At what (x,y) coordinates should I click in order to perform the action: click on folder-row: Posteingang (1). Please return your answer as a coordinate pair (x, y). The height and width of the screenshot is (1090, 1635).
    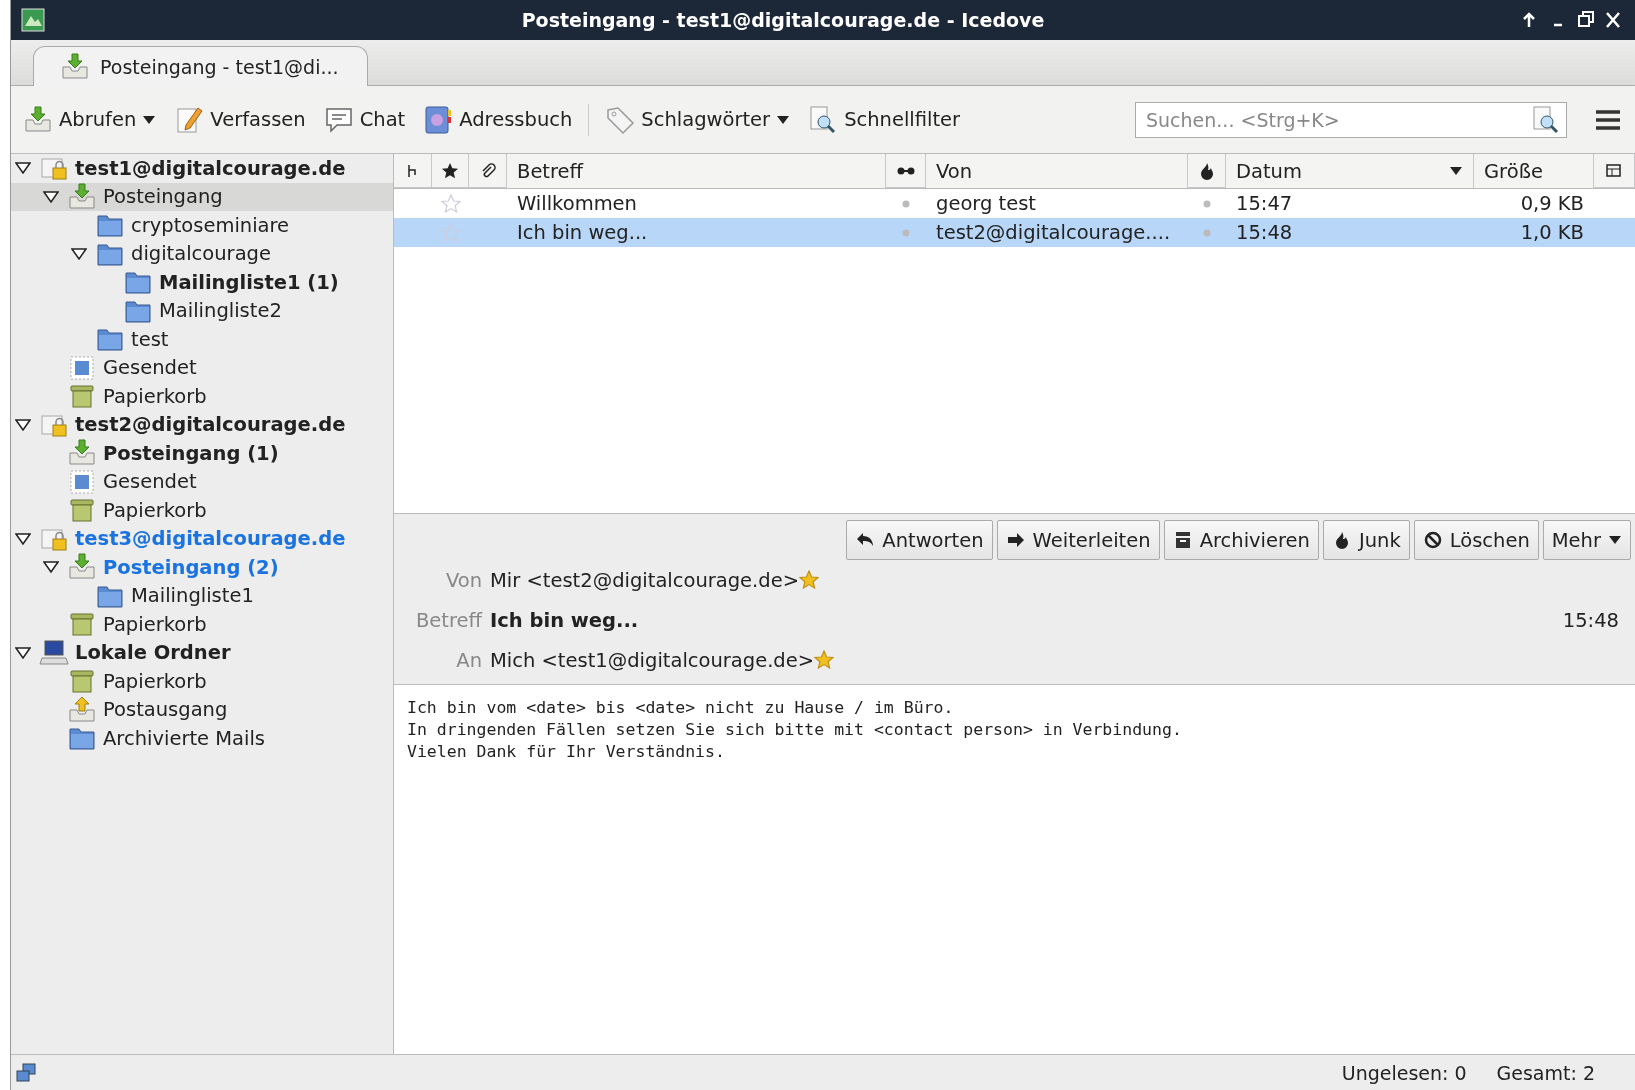
    Looking at the image, I should click on (202, 453).